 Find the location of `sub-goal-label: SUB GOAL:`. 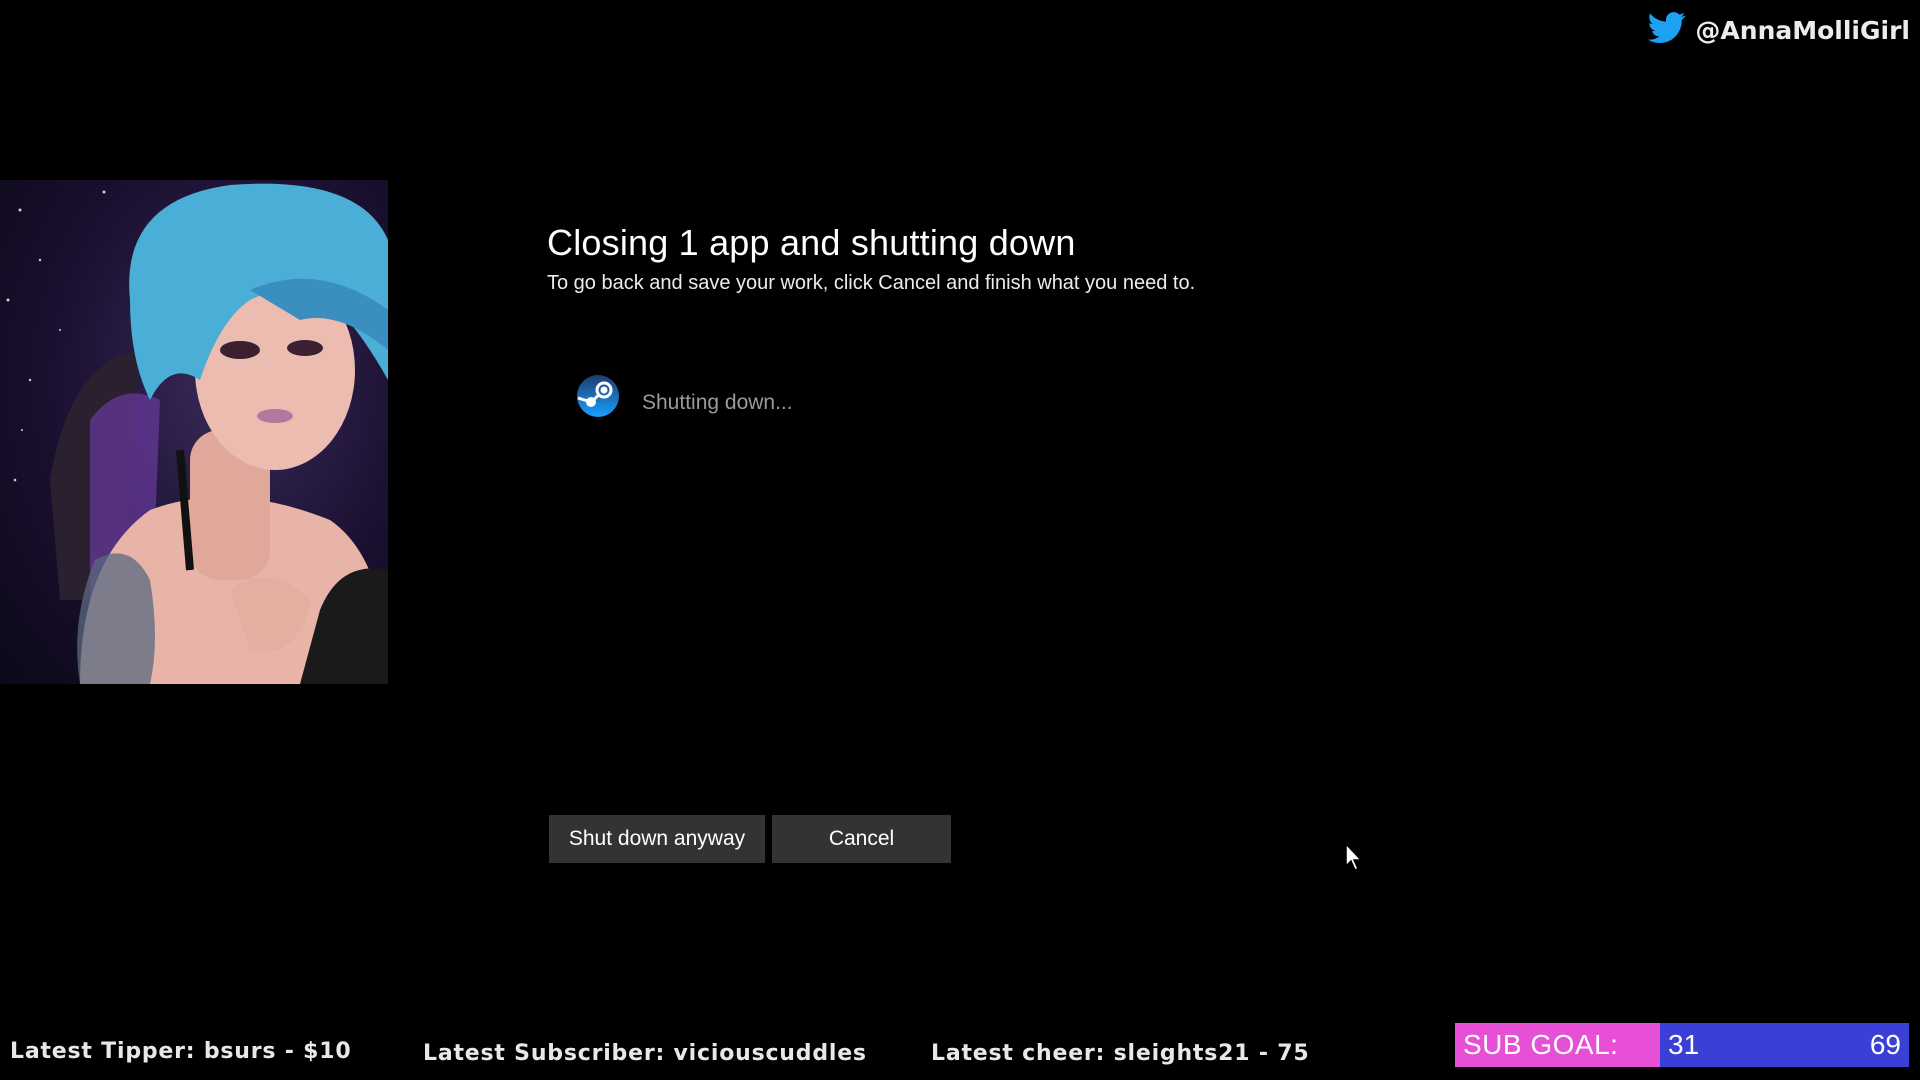

sub-goal-label: SUB GOAL: is located at coordinates (1557, 1045).